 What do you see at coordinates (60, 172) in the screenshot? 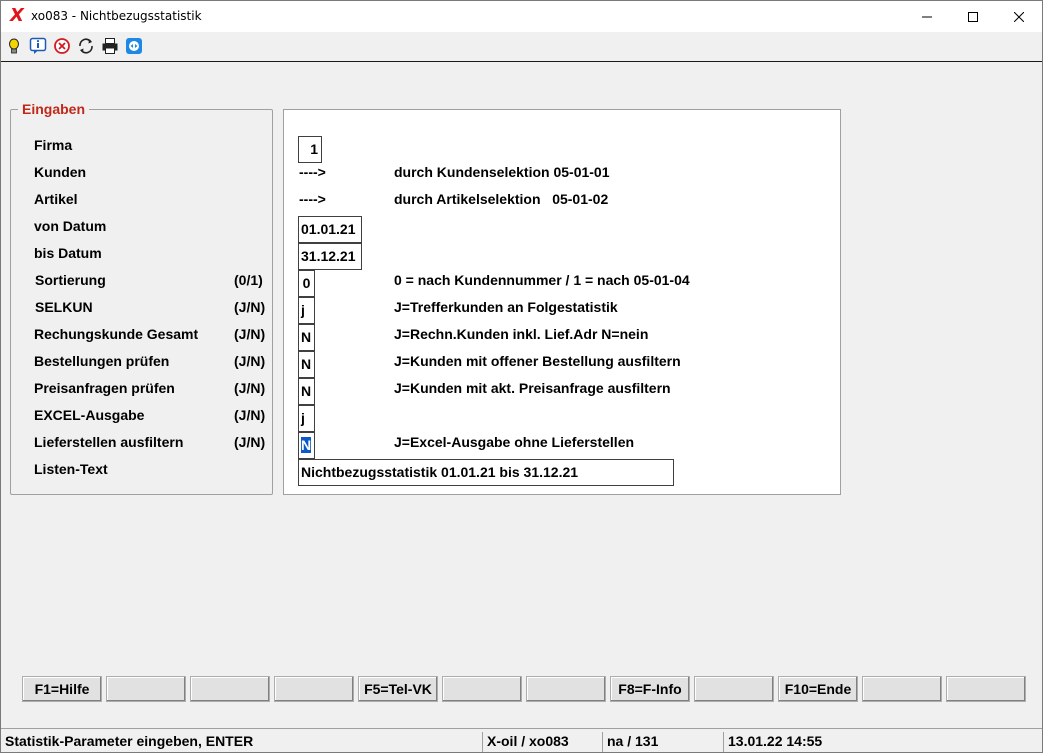
I see `label-kunden: Kunden` at bounding box center [60, 172].